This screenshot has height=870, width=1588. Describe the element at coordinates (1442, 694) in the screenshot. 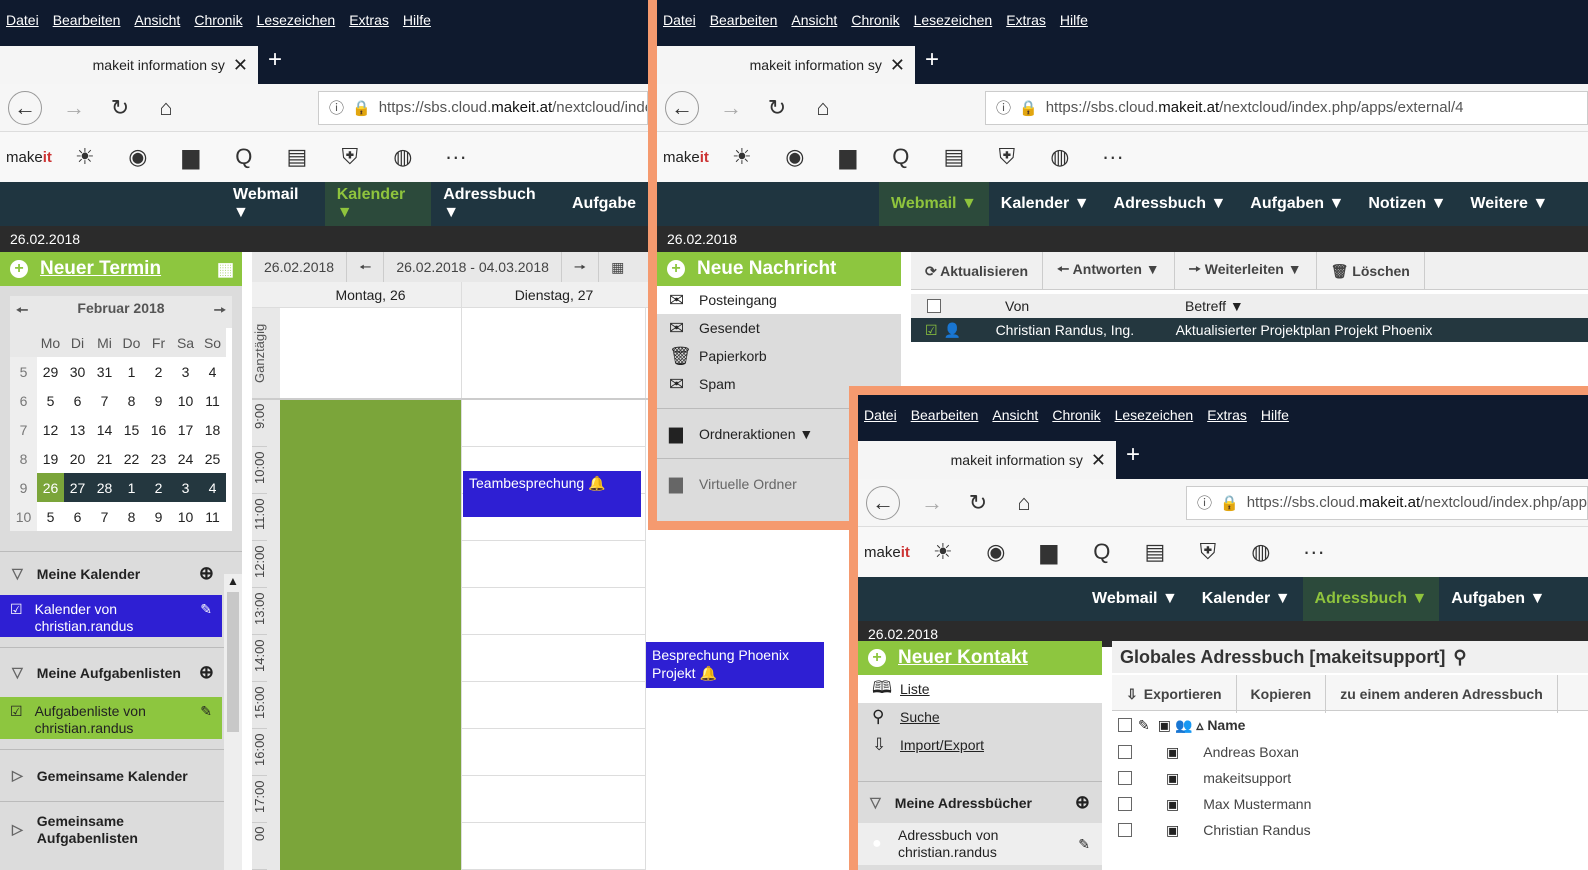

I see `move-button: zu einem anderen Adressbuch` at that location.